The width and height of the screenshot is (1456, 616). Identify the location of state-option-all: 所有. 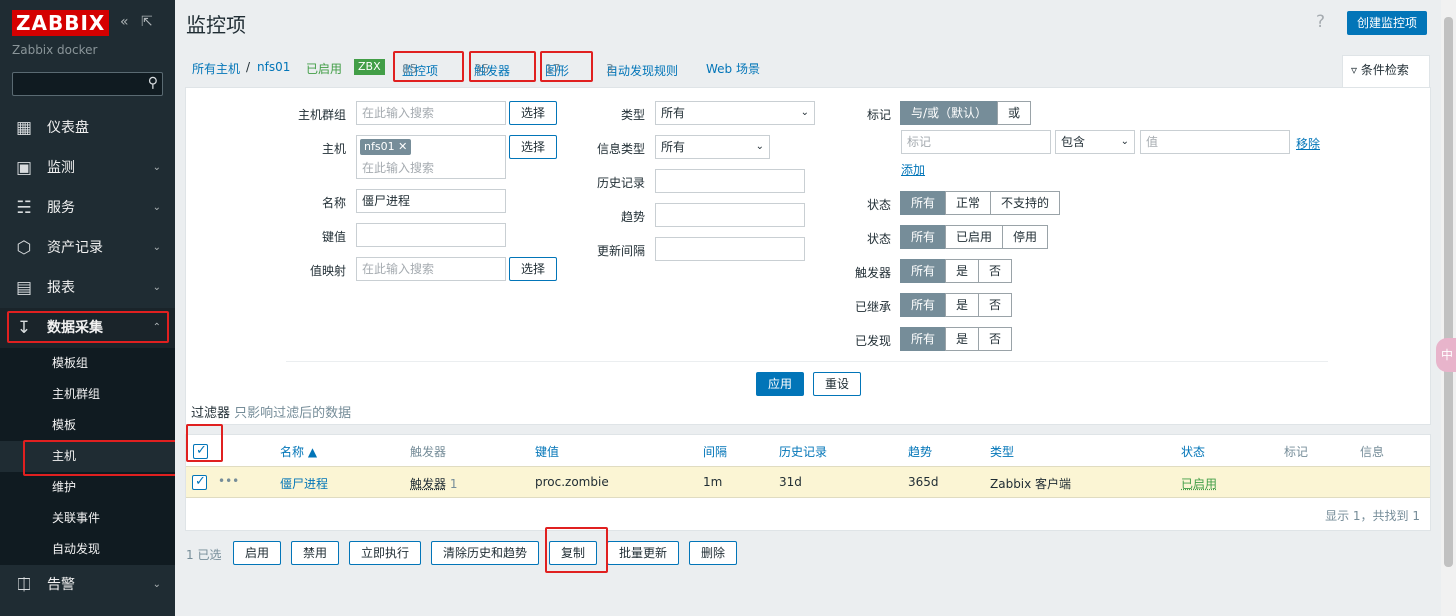
(923, 203).